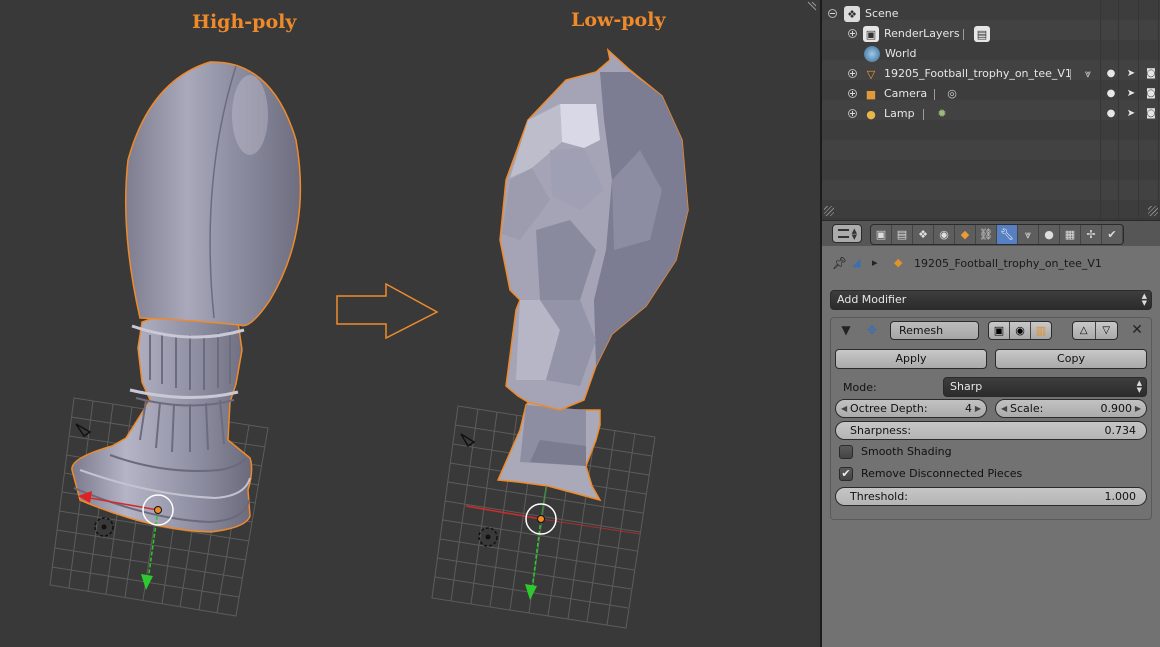  What do you see at coordinates (944, 234) in the screenshot?
I see `world-tab-icon: ◉` at bounding box center [944, 234].